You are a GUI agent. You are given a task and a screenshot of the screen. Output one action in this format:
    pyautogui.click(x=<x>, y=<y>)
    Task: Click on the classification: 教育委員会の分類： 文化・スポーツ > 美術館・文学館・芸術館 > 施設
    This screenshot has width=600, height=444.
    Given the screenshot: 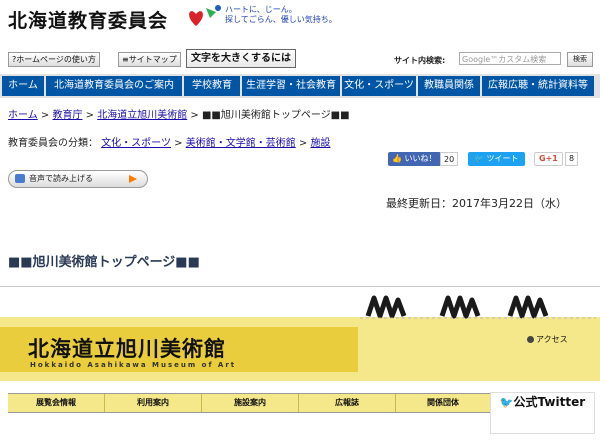 What is the action you would take?
    pyautogui.click(x=169, y=143)
    